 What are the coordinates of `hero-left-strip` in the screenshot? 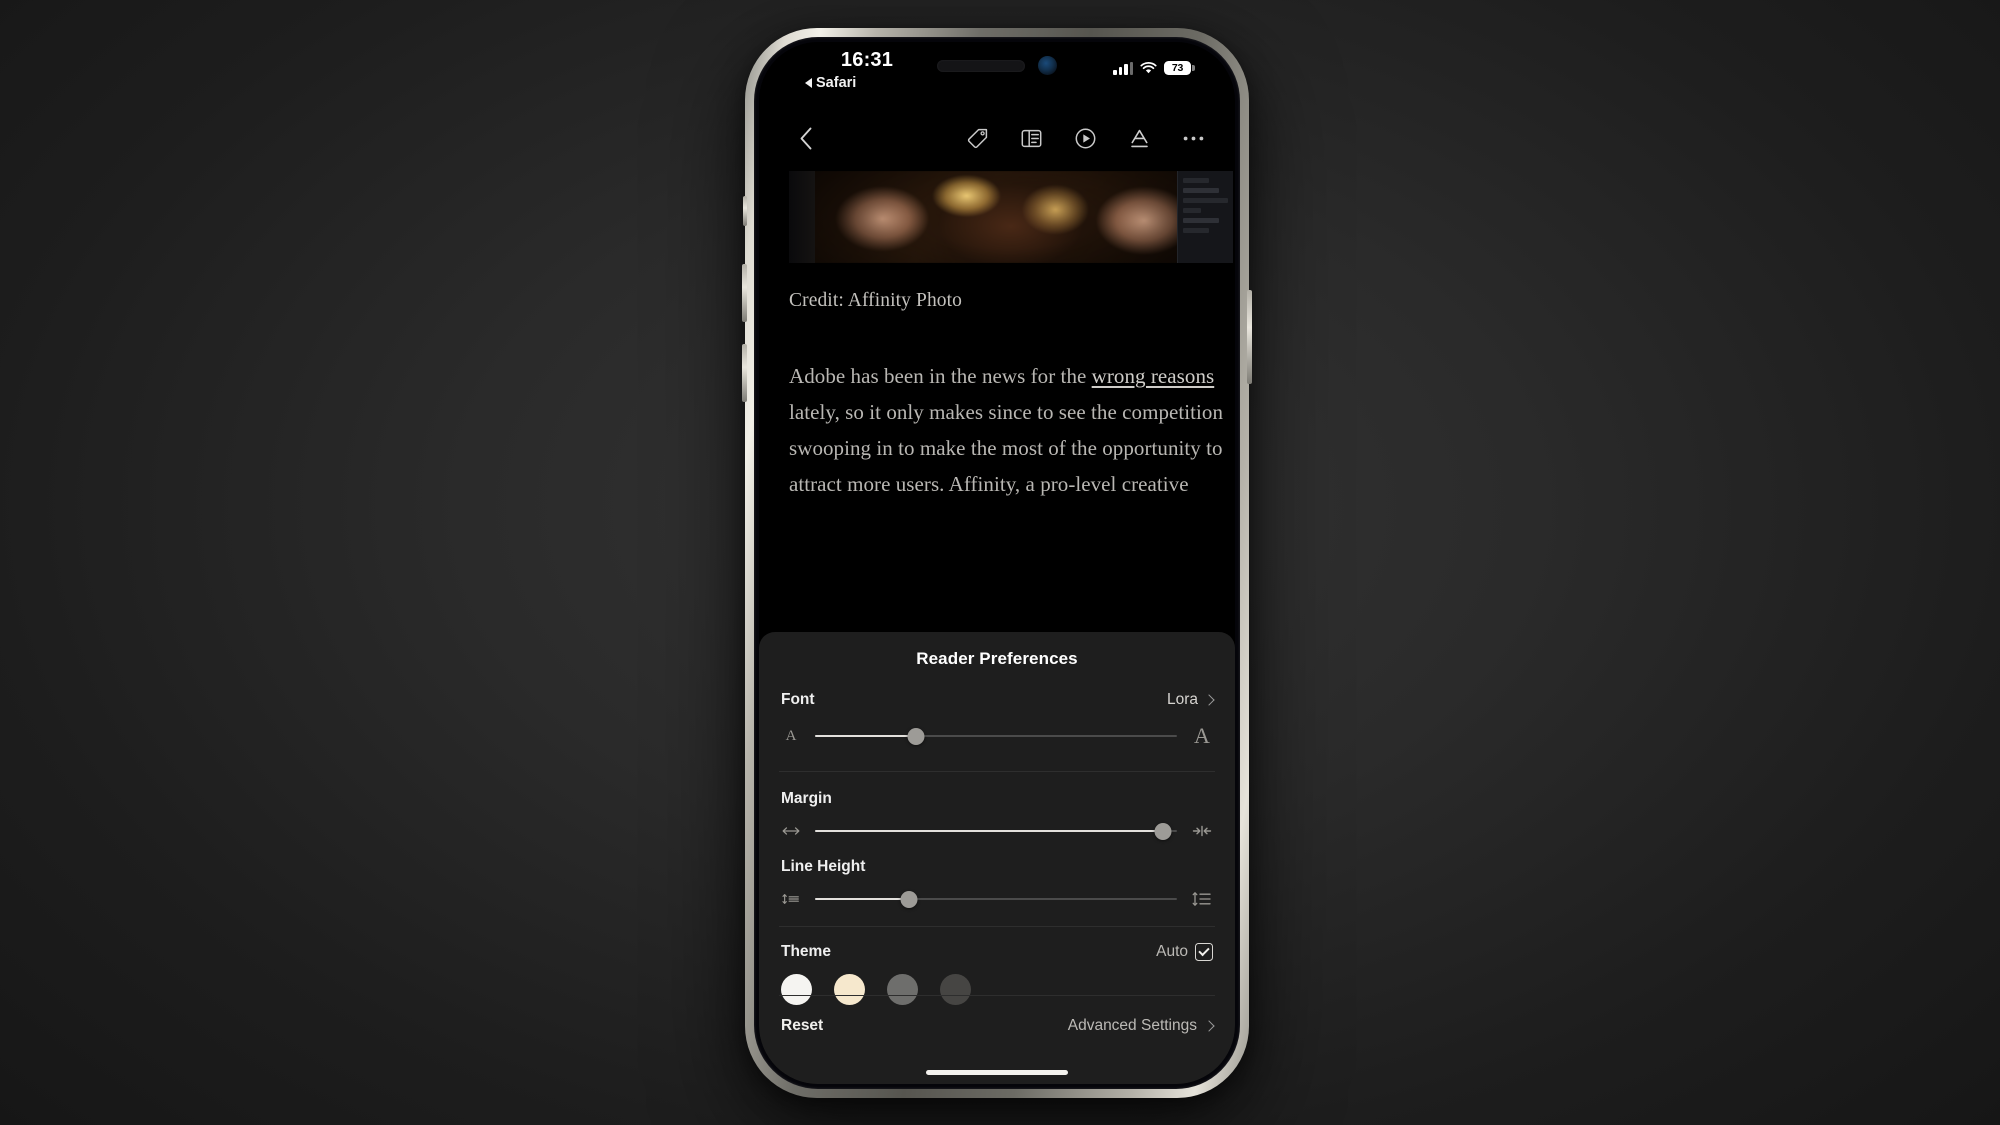 It's located at (802, 217).